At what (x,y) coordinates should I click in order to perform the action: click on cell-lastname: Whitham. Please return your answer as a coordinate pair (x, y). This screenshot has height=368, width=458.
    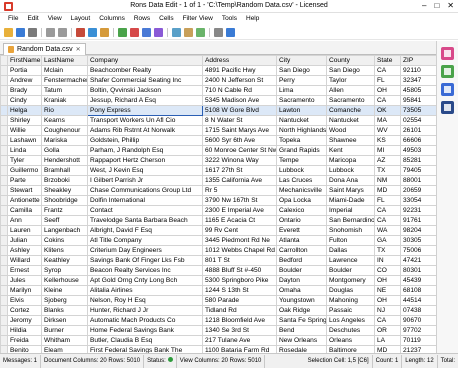
    Looking at the image, I should click on (64, 340).